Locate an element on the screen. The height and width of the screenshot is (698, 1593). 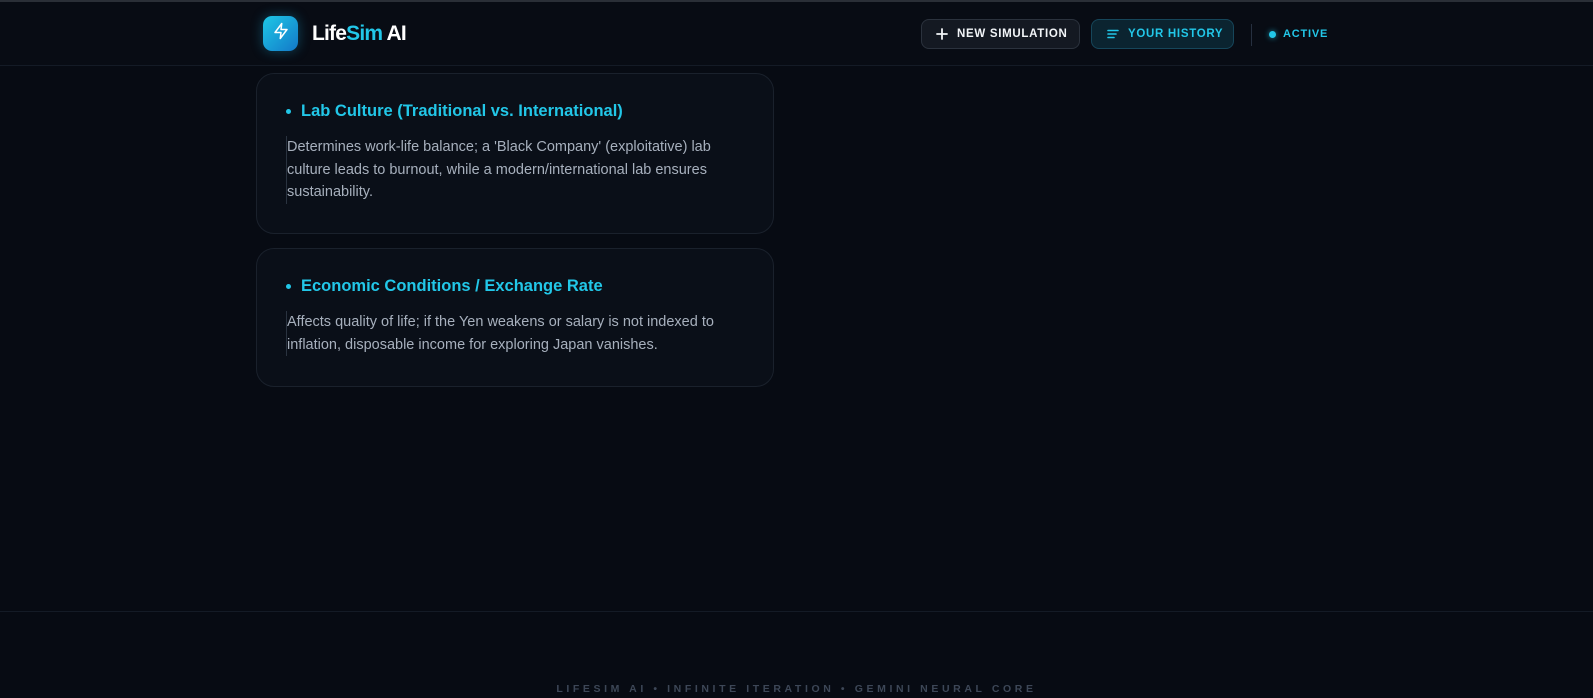
new-simulation-label: NEW SIMULATION is located at coordinates (1012, 34).